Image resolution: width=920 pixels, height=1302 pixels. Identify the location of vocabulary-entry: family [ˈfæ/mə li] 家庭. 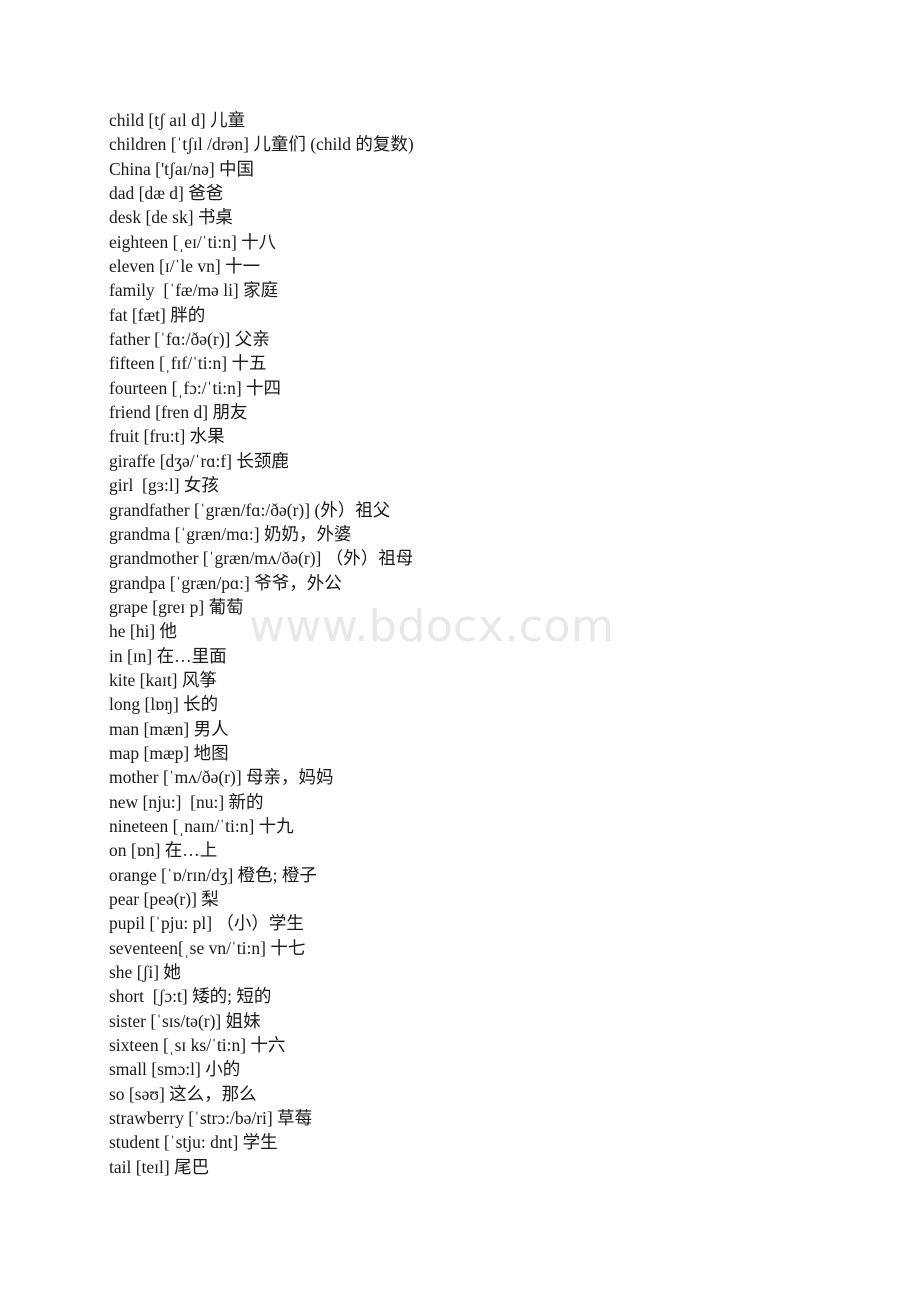
(194, 290).